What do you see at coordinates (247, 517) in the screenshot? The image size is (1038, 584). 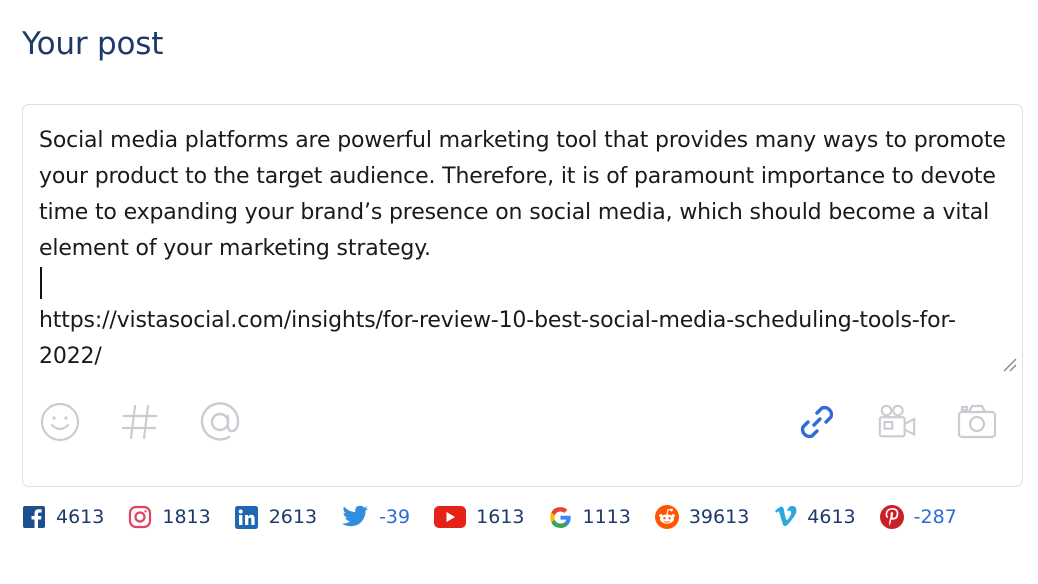 I see `linkedin-icon` at bounding box center [247, 517].